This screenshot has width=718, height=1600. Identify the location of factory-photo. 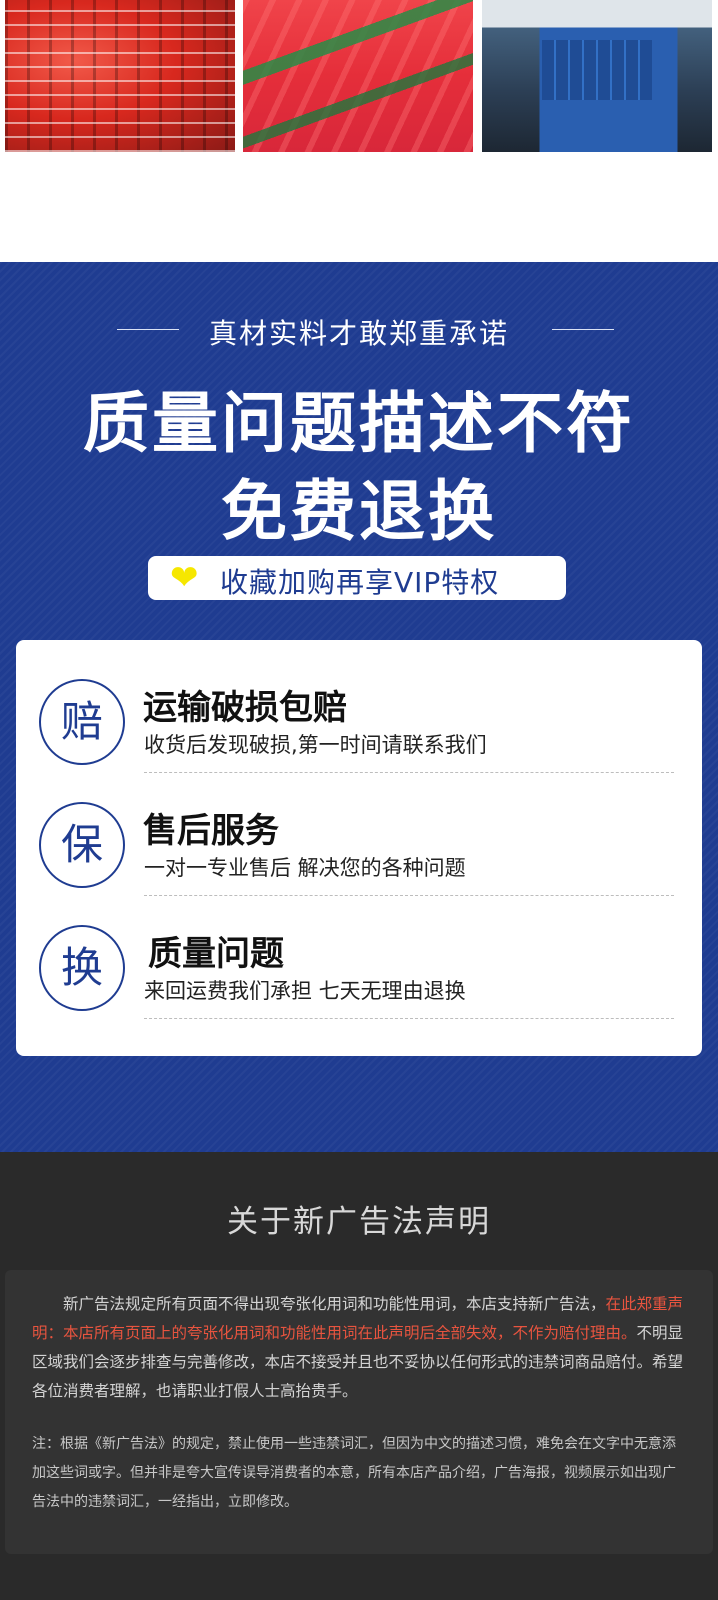
(597, 76).